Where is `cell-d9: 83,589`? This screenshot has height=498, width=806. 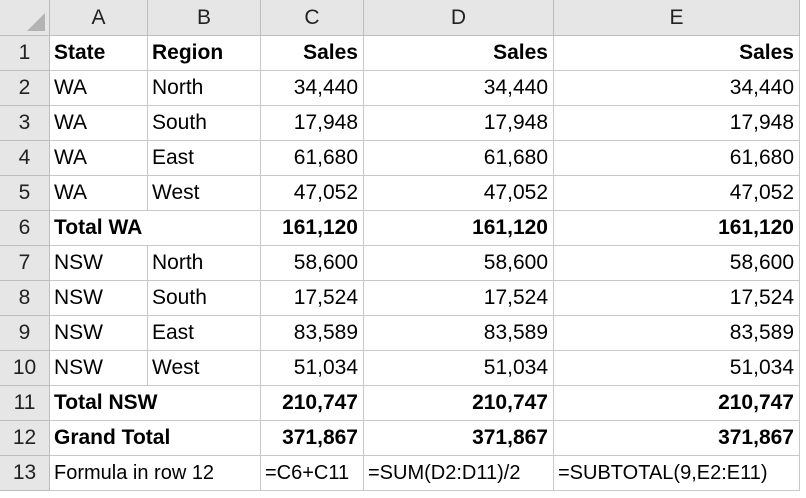
cell-d9: 83,589 is located at coordinates (459, 333).